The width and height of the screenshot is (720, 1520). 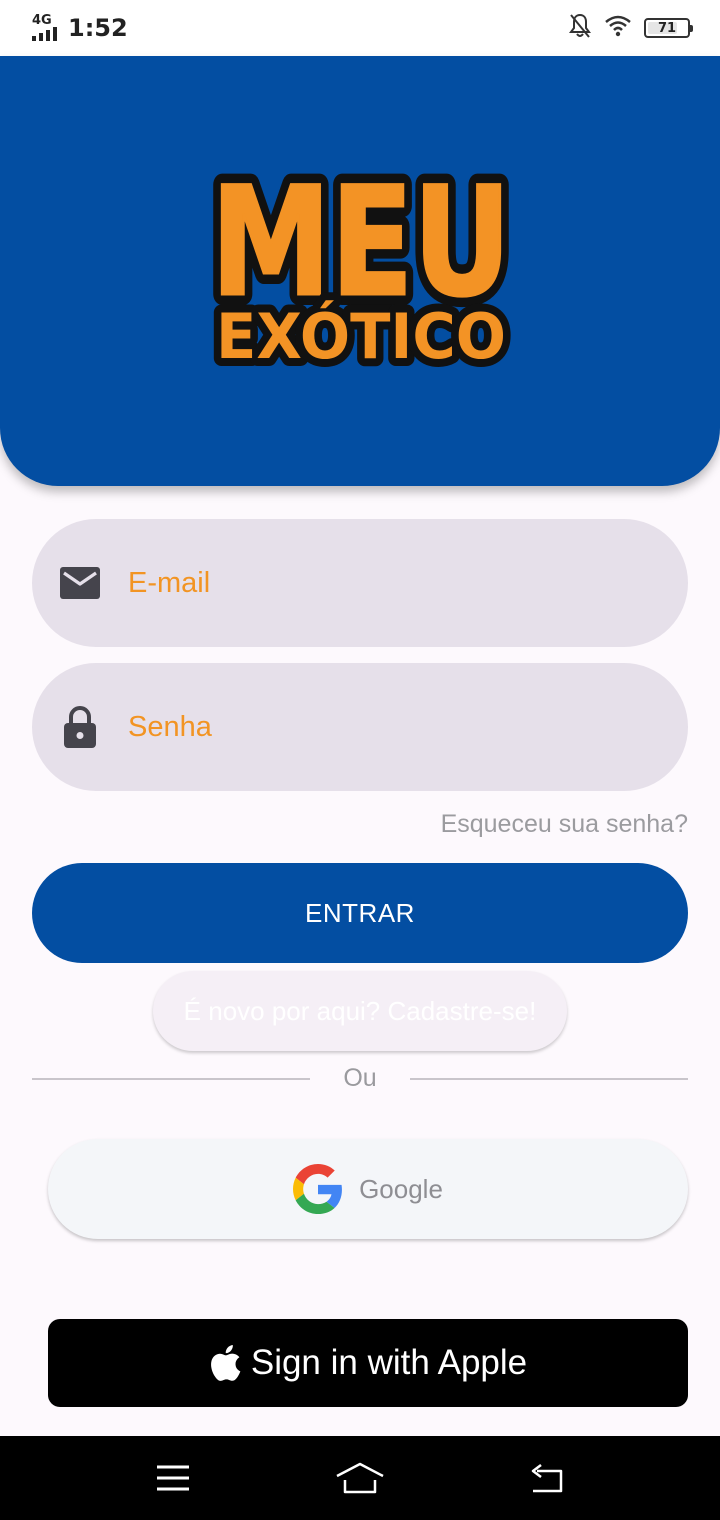 I want to click on email-field, so click(x=360, y=583).